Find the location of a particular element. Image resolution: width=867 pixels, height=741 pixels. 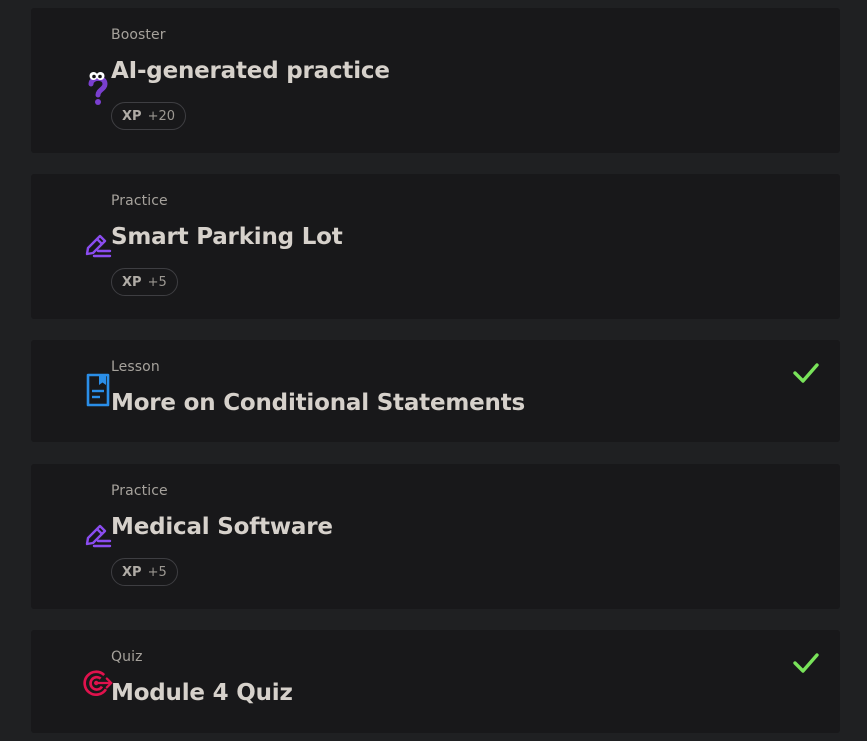

item-kind: Quiz is located at coordinates (127, 657).